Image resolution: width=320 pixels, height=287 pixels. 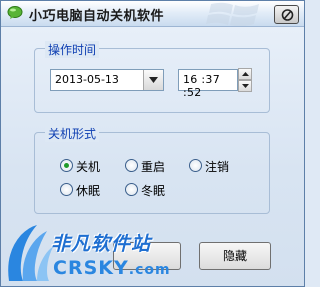 I want to click on shutdown-mode-label: 关机形式, so click(x=72, y=133).